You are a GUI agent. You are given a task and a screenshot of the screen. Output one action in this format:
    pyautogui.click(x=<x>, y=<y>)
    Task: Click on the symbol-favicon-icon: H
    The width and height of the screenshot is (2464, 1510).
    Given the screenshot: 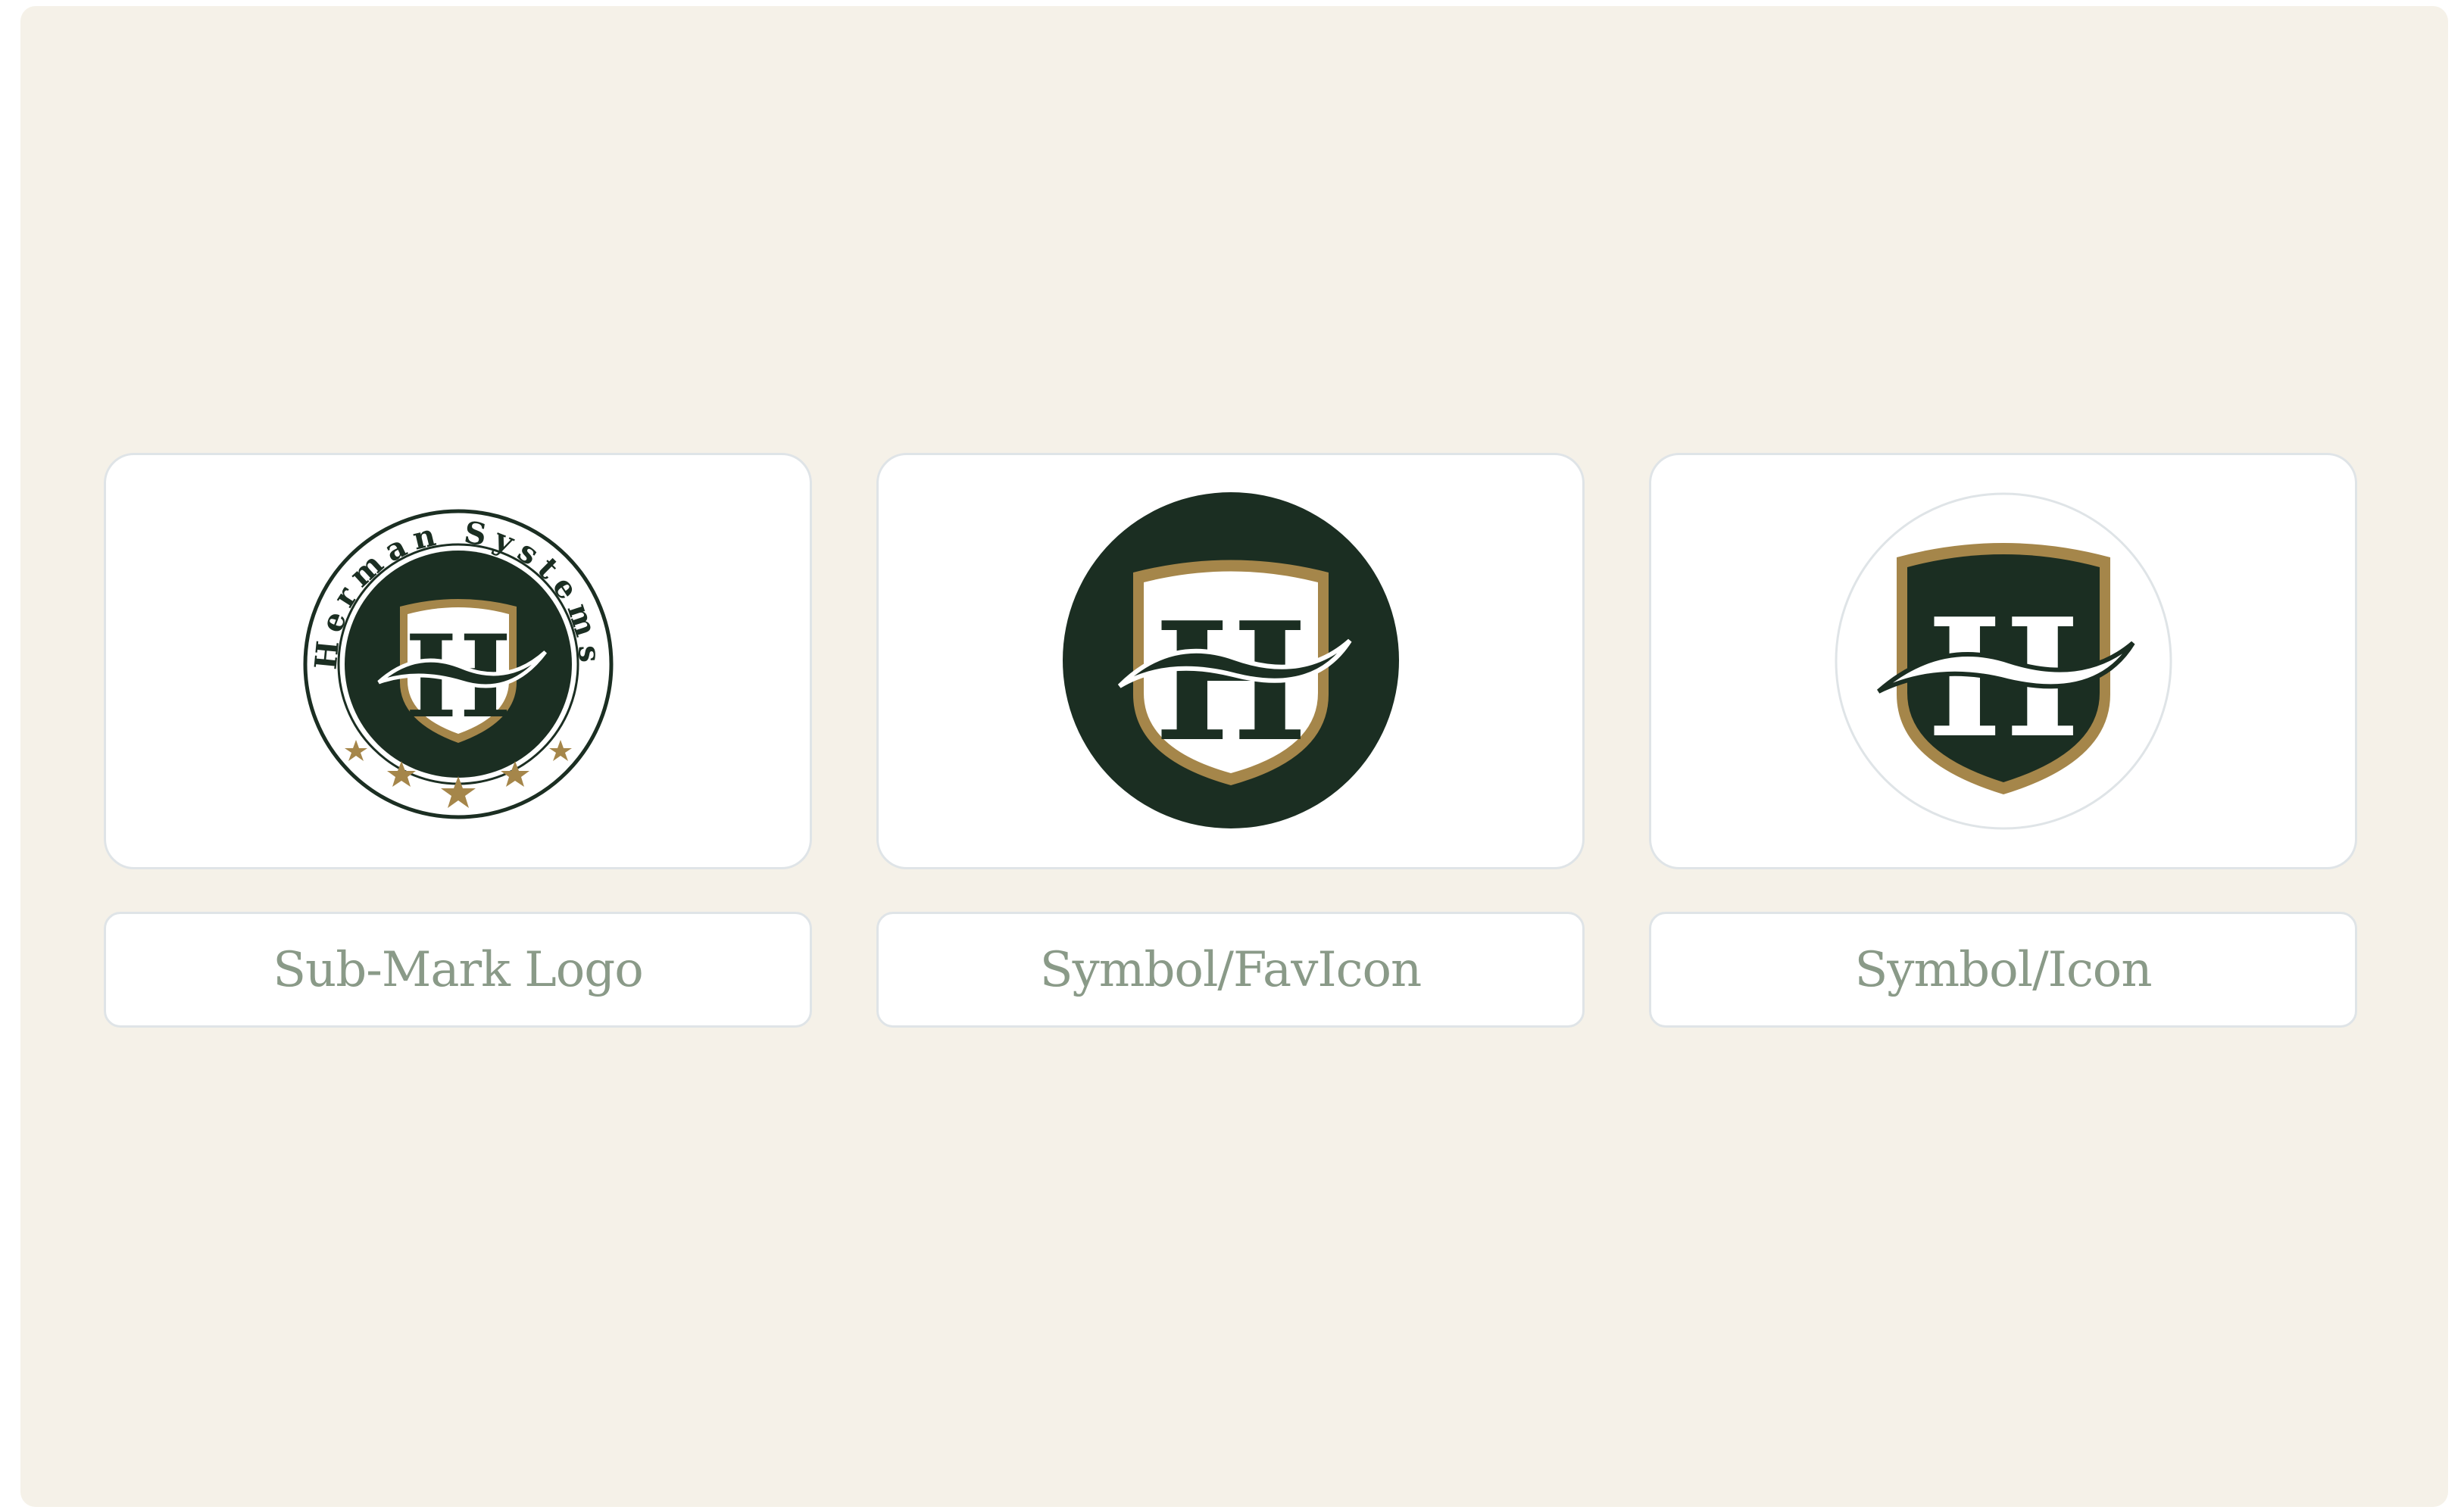 What is the action you would take?
    pyautogui.click(x=1231, y=660)
    